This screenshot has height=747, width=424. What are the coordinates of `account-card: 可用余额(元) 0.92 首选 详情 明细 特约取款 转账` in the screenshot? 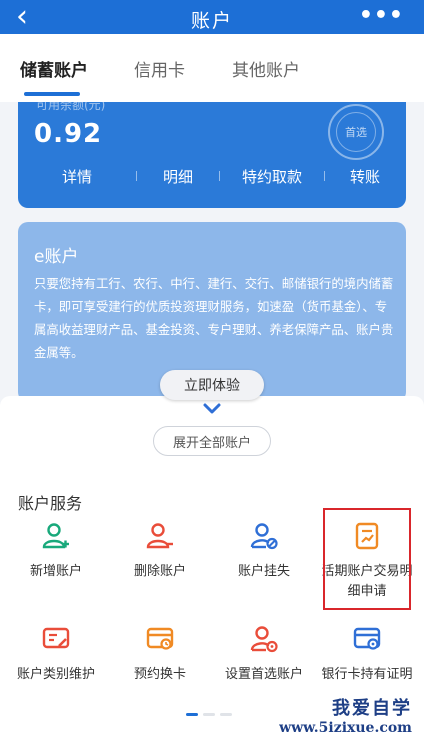 It's located at (212, 155).